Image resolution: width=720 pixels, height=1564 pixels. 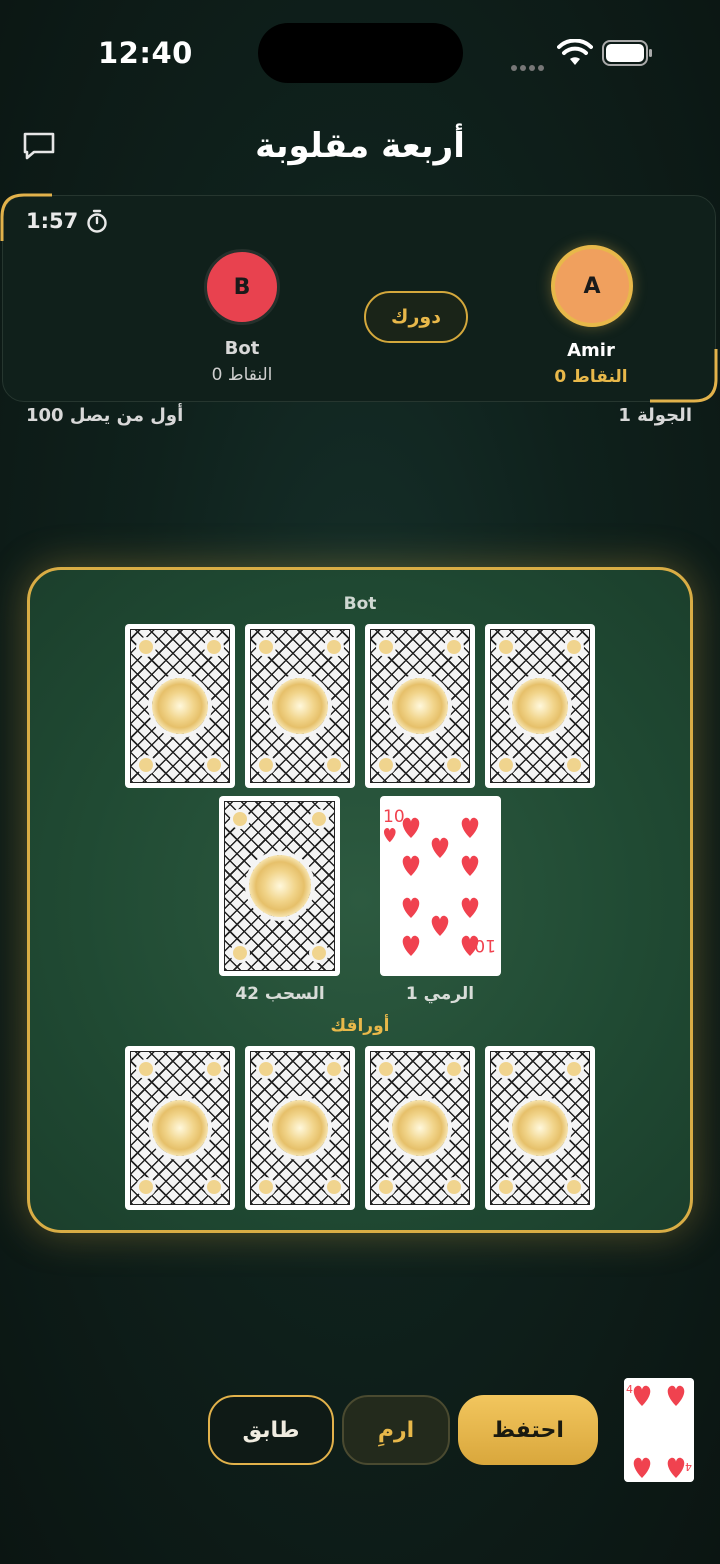 I want to click on opponent-points: النقاط 0, so click(x=242, y=375).